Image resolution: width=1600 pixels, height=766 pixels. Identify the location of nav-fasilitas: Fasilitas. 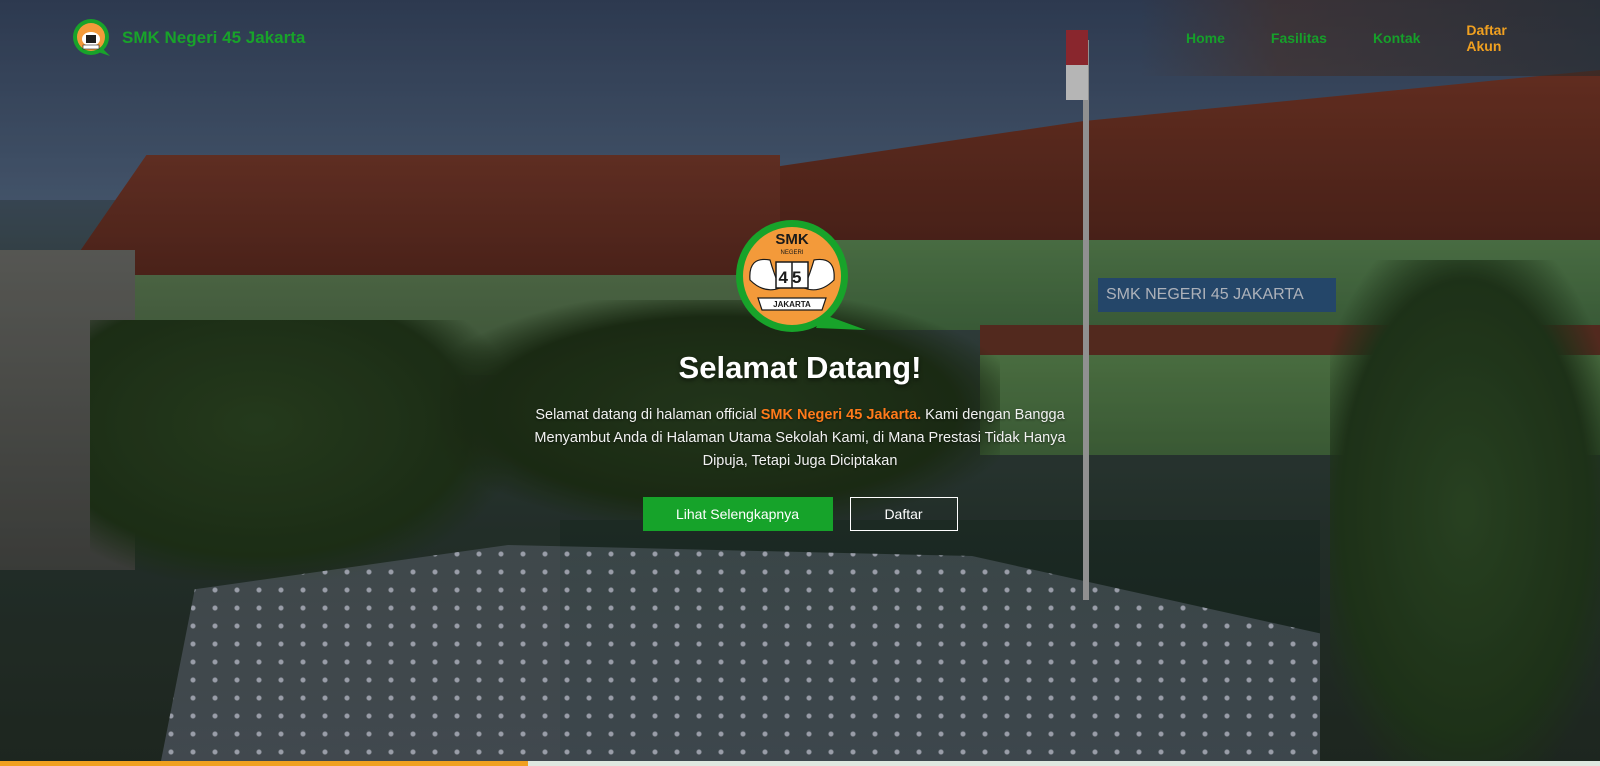
(1299, 38).